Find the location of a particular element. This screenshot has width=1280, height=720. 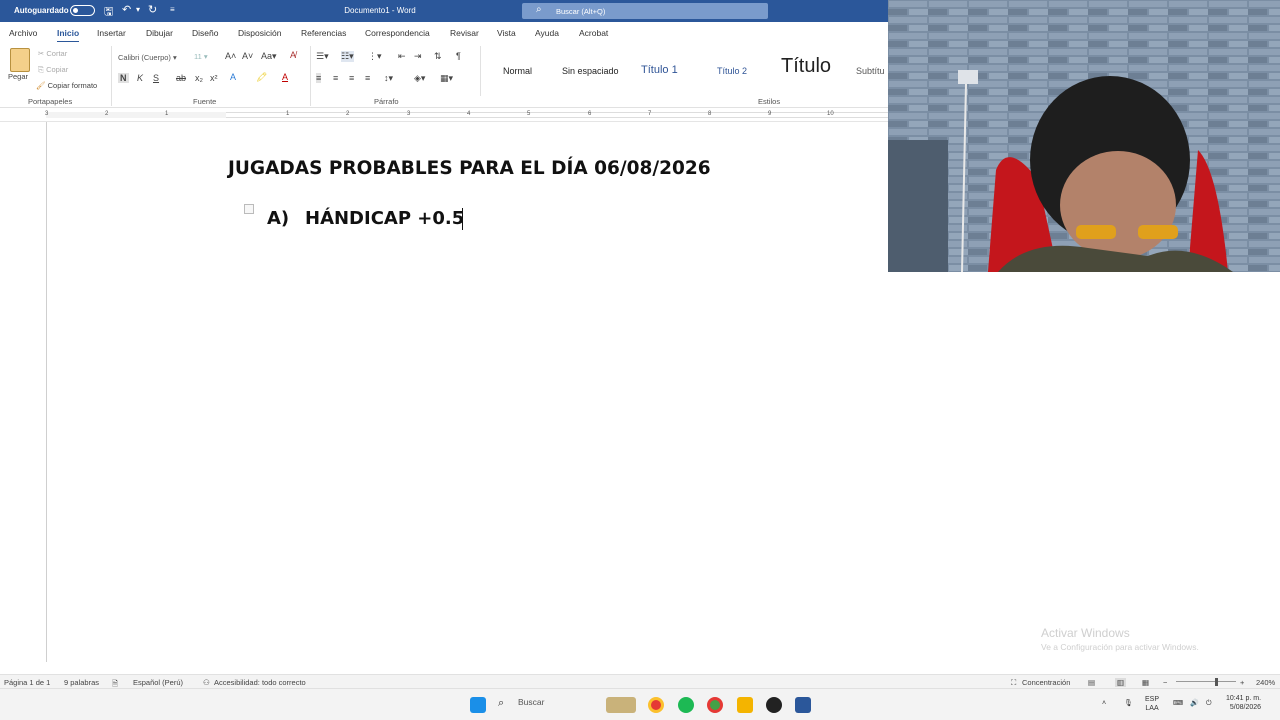

decrease-indent-icon: ⇤ is located at coordinates (402, 56).